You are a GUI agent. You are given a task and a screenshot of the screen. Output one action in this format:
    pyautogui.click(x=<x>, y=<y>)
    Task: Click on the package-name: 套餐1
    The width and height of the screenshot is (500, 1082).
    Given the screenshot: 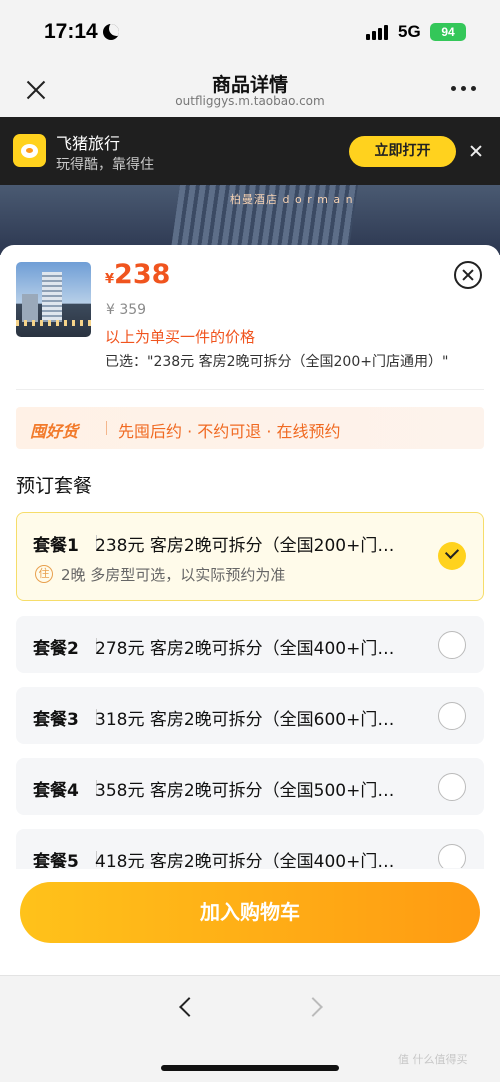 What is the action you would take?
    pyautogui.click(x=56, y=546)
    